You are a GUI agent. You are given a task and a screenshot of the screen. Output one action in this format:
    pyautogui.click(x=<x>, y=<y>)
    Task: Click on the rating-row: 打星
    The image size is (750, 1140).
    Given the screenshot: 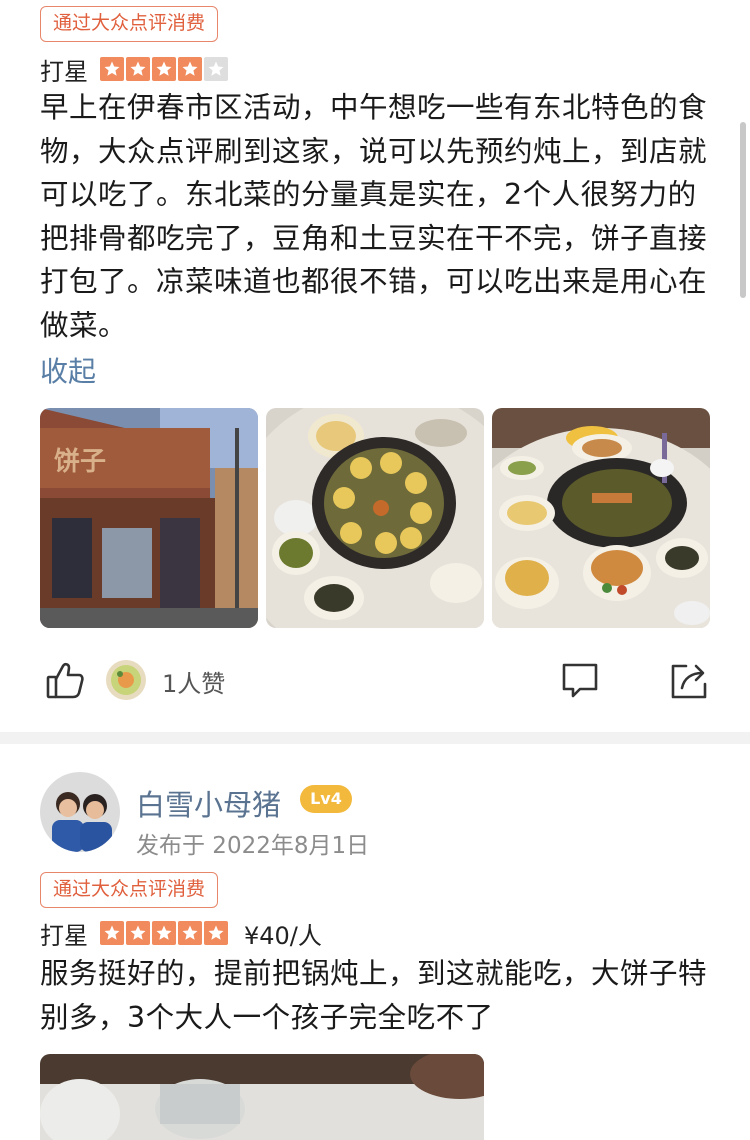 What is the action you would take?
    pyautogui.click(x=134, y=69)
    